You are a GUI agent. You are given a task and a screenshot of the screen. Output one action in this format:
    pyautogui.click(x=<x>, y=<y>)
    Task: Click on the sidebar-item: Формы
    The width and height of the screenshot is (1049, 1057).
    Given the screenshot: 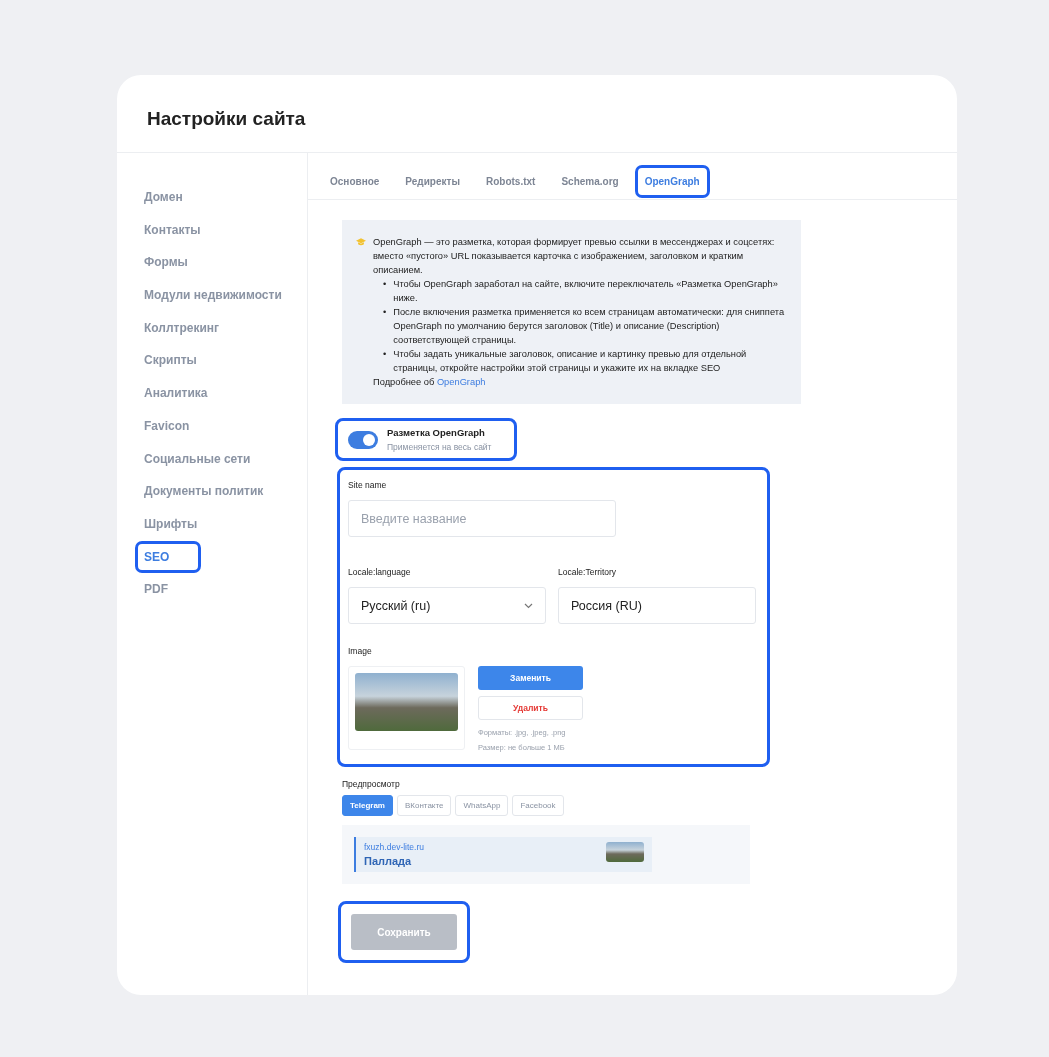 What is the action you would take?
    pyautogui.click(x=166, y=263)
    